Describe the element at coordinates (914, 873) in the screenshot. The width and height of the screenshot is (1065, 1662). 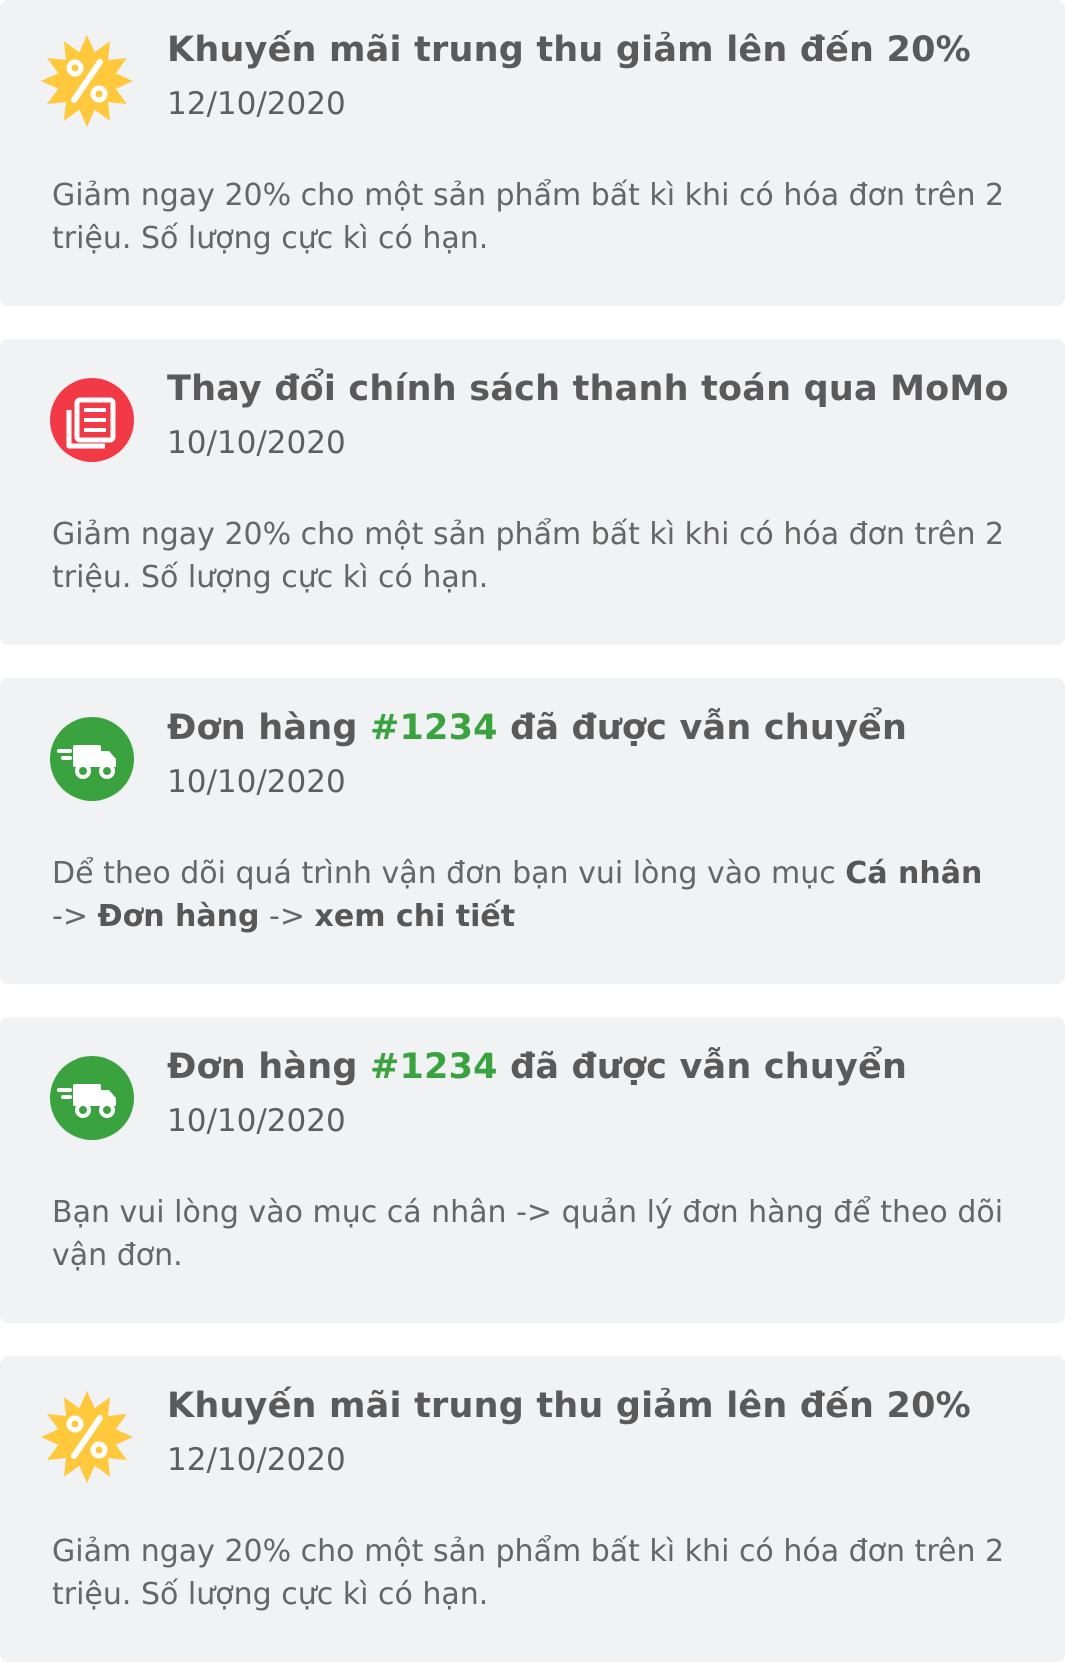
I see `path-step-personal: Cá nhân` at that location.